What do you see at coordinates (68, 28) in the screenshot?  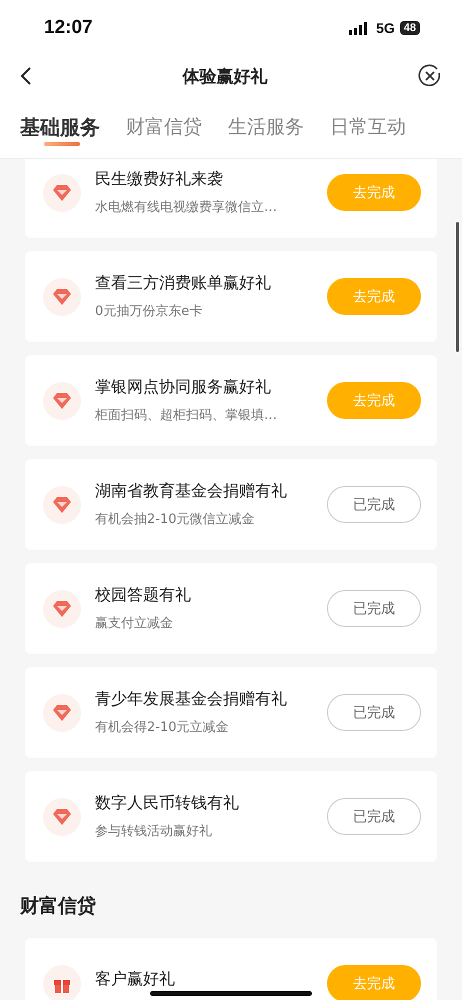 I see `status-time: 12:07` at bounding box center [68, 28].